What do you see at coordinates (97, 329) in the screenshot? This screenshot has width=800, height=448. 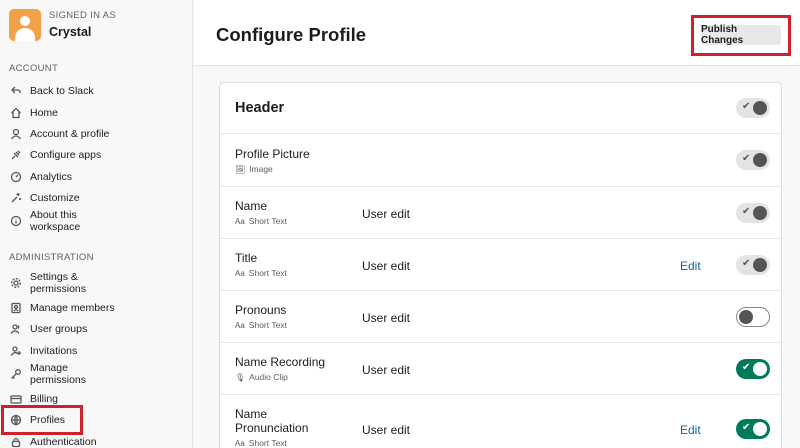 I see `sidebar-item-user-groups: User groups` at bounding box center [97, 329].